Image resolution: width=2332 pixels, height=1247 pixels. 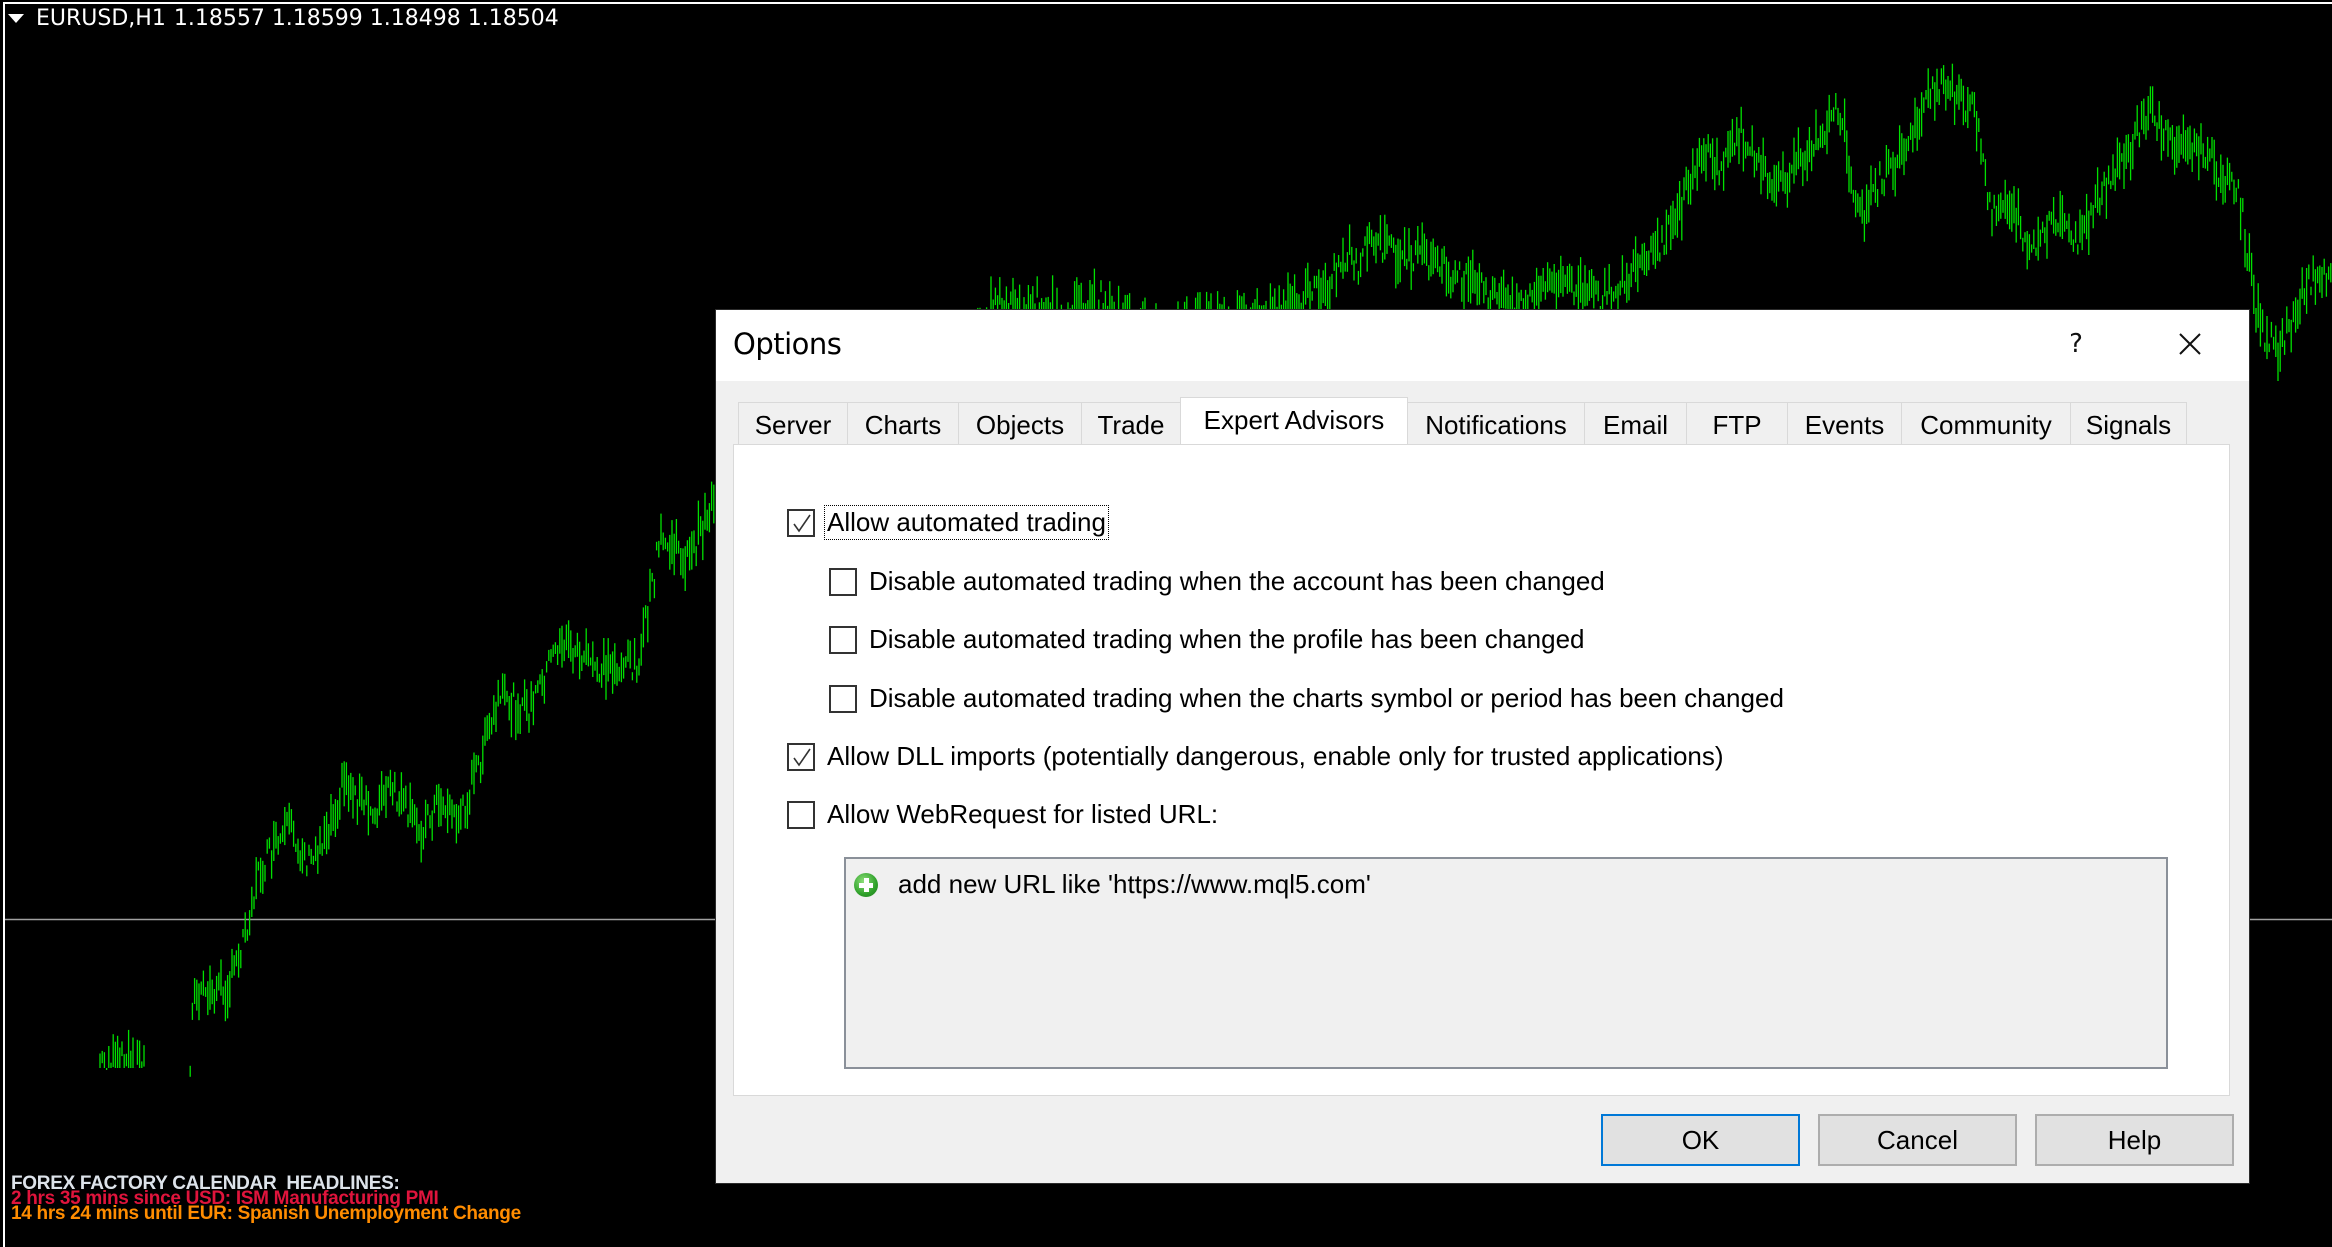 What do you see at coordinates (1023, 814) in the screenshot?
I see `checkbox-label: Allow WebRequest for listed URL:` at bounding box center [1023, 814].